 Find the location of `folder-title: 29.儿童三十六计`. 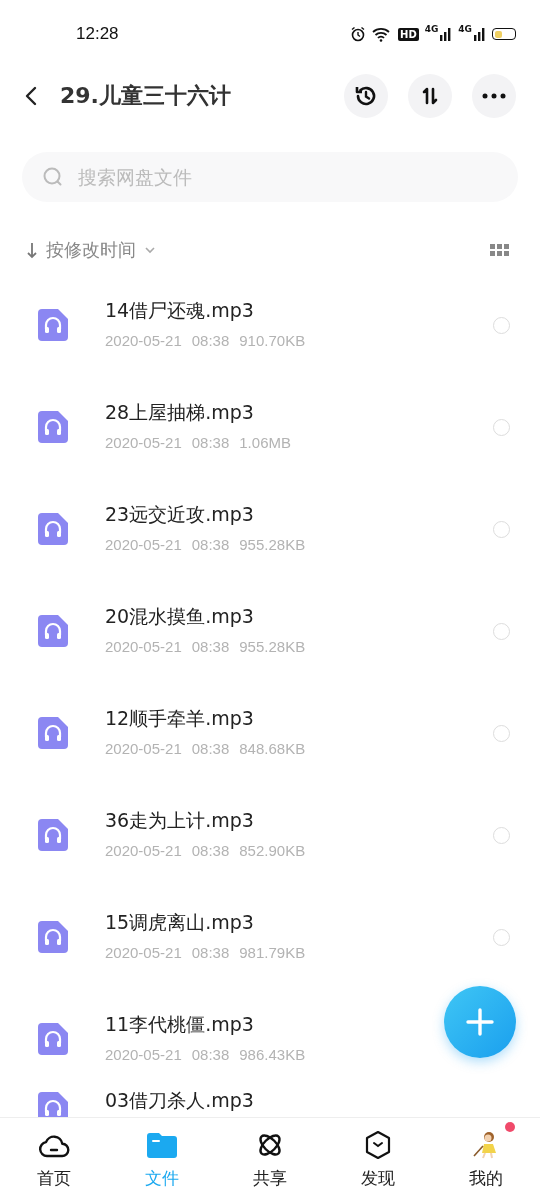

folder-title: 29.儿童三十六计 is located at coordinates (146, 96).